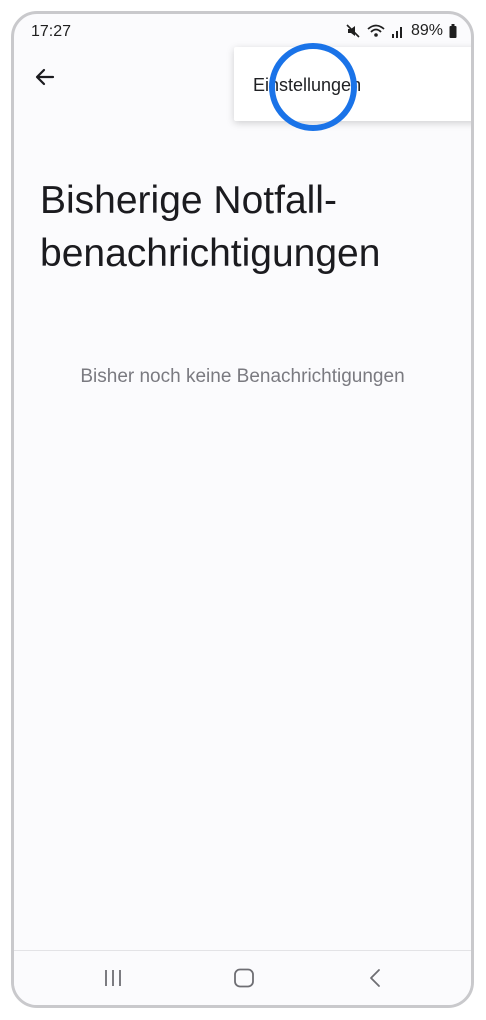 The image size is (486, 1020). Describe the element at coordinates (45, 77) in the screenshot. I see `arrow-left-icon` at that location.